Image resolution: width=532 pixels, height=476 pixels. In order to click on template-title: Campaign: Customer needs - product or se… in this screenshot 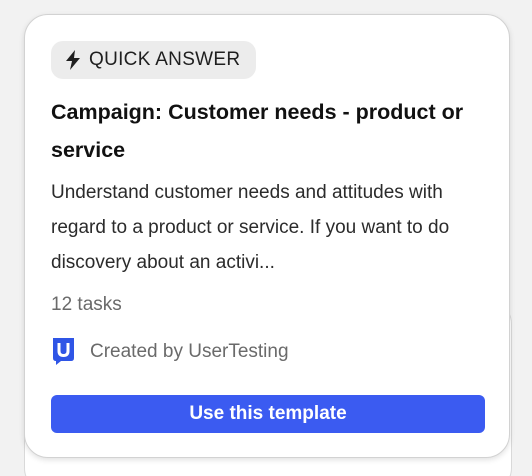, I will do `click(257, 131)`.